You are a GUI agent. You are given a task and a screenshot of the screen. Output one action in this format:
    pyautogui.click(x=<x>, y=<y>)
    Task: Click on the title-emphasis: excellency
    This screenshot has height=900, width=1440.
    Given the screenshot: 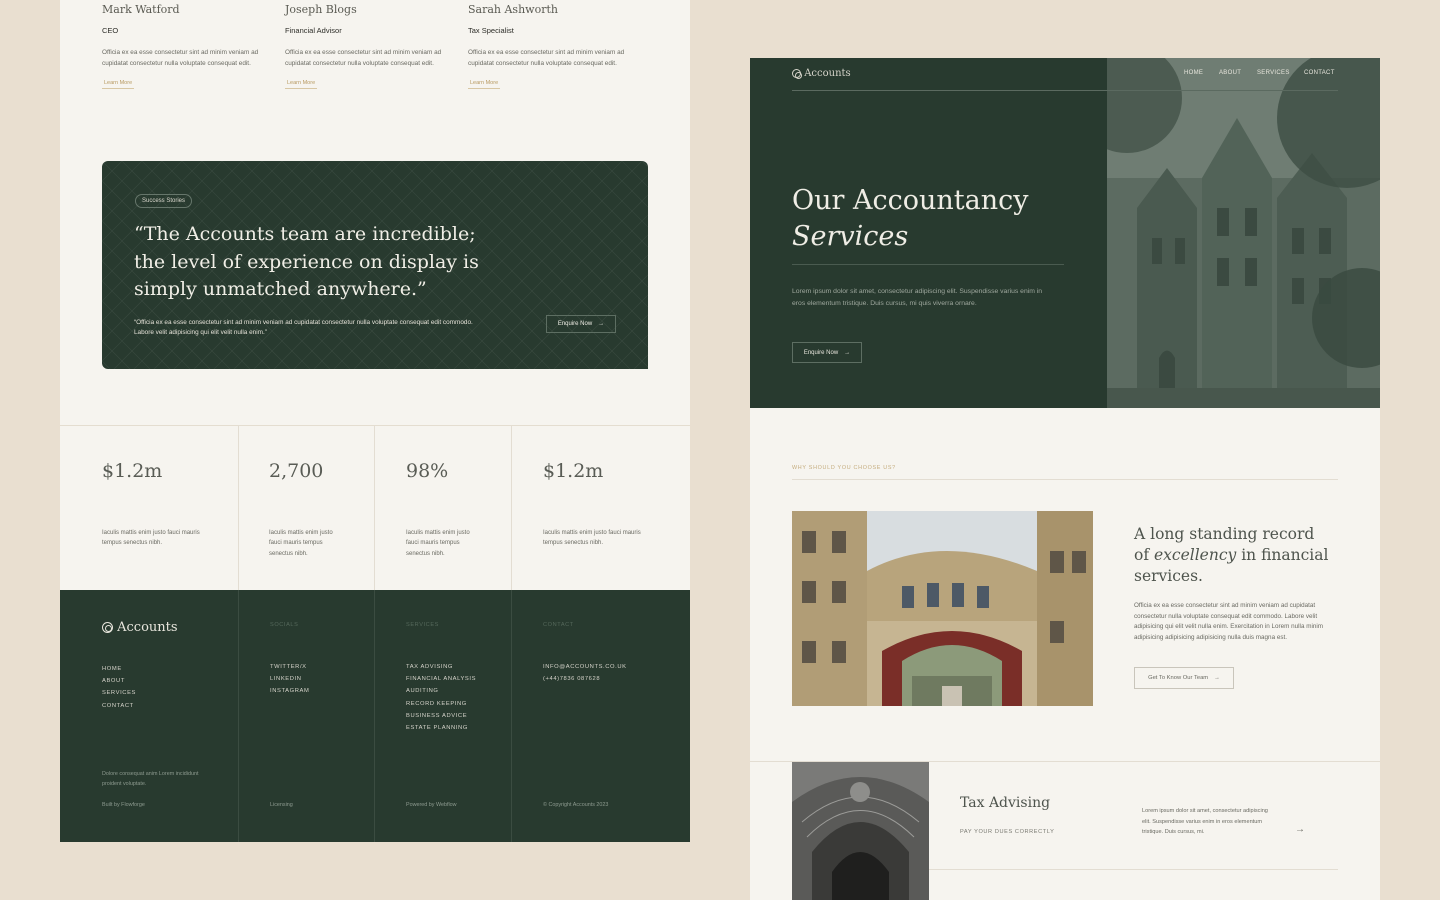 What is the action you would take?
    pyautogui.click(x=1195, y=555)
    